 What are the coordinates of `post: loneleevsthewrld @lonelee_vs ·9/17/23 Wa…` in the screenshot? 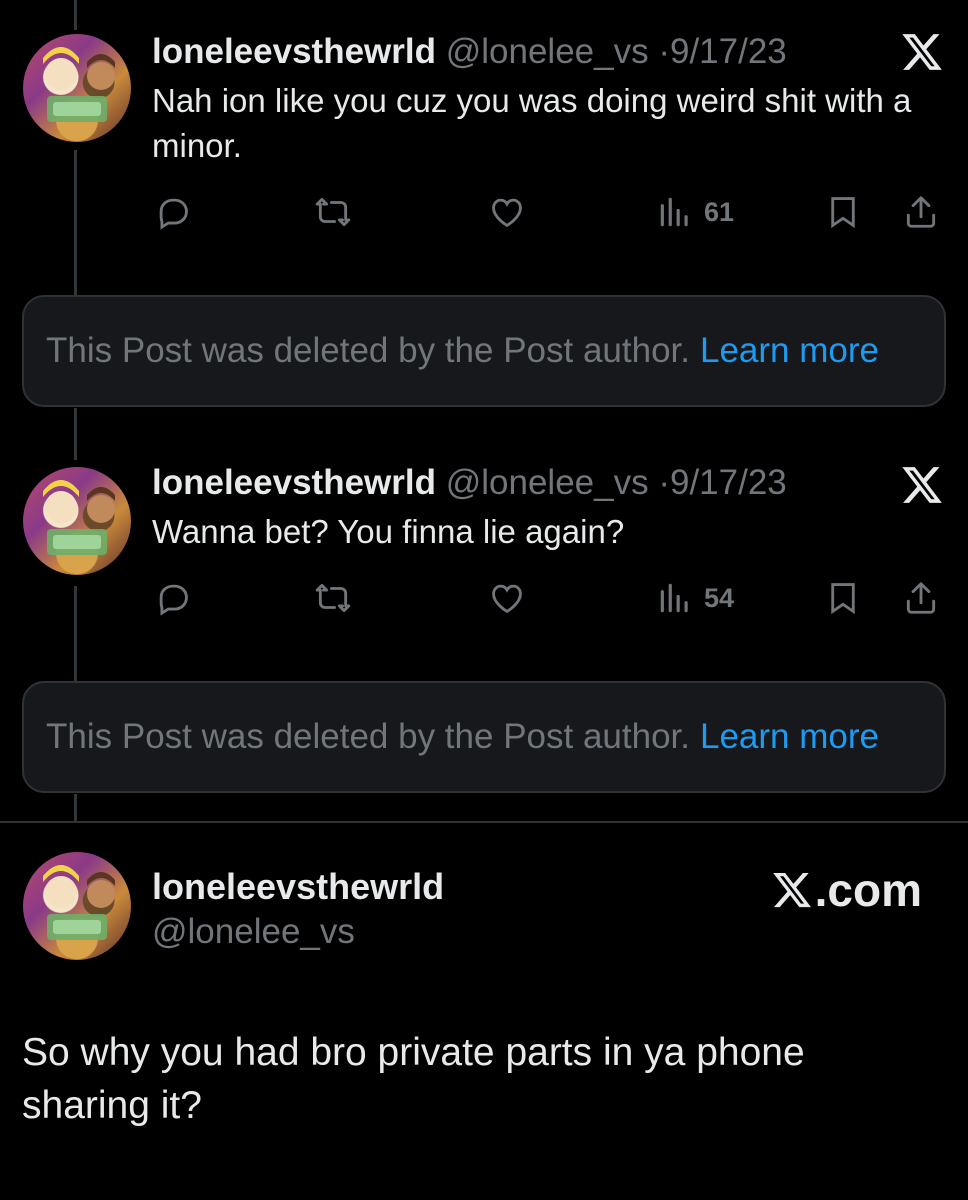 It's located at (549, 508).